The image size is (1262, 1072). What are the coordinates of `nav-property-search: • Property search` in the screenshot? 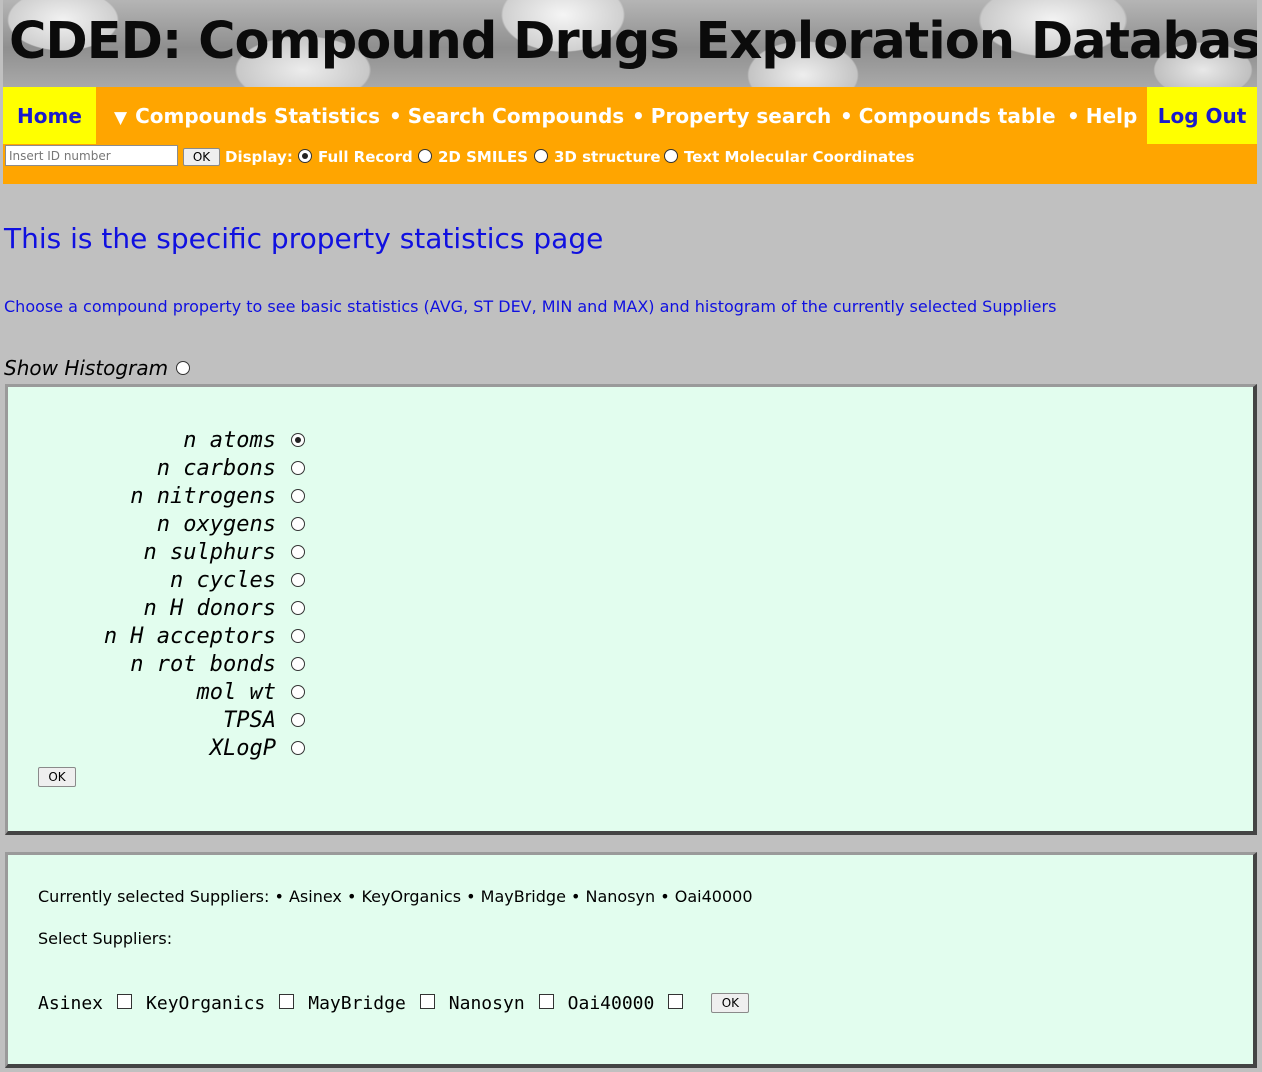 It's located at (731, 115).